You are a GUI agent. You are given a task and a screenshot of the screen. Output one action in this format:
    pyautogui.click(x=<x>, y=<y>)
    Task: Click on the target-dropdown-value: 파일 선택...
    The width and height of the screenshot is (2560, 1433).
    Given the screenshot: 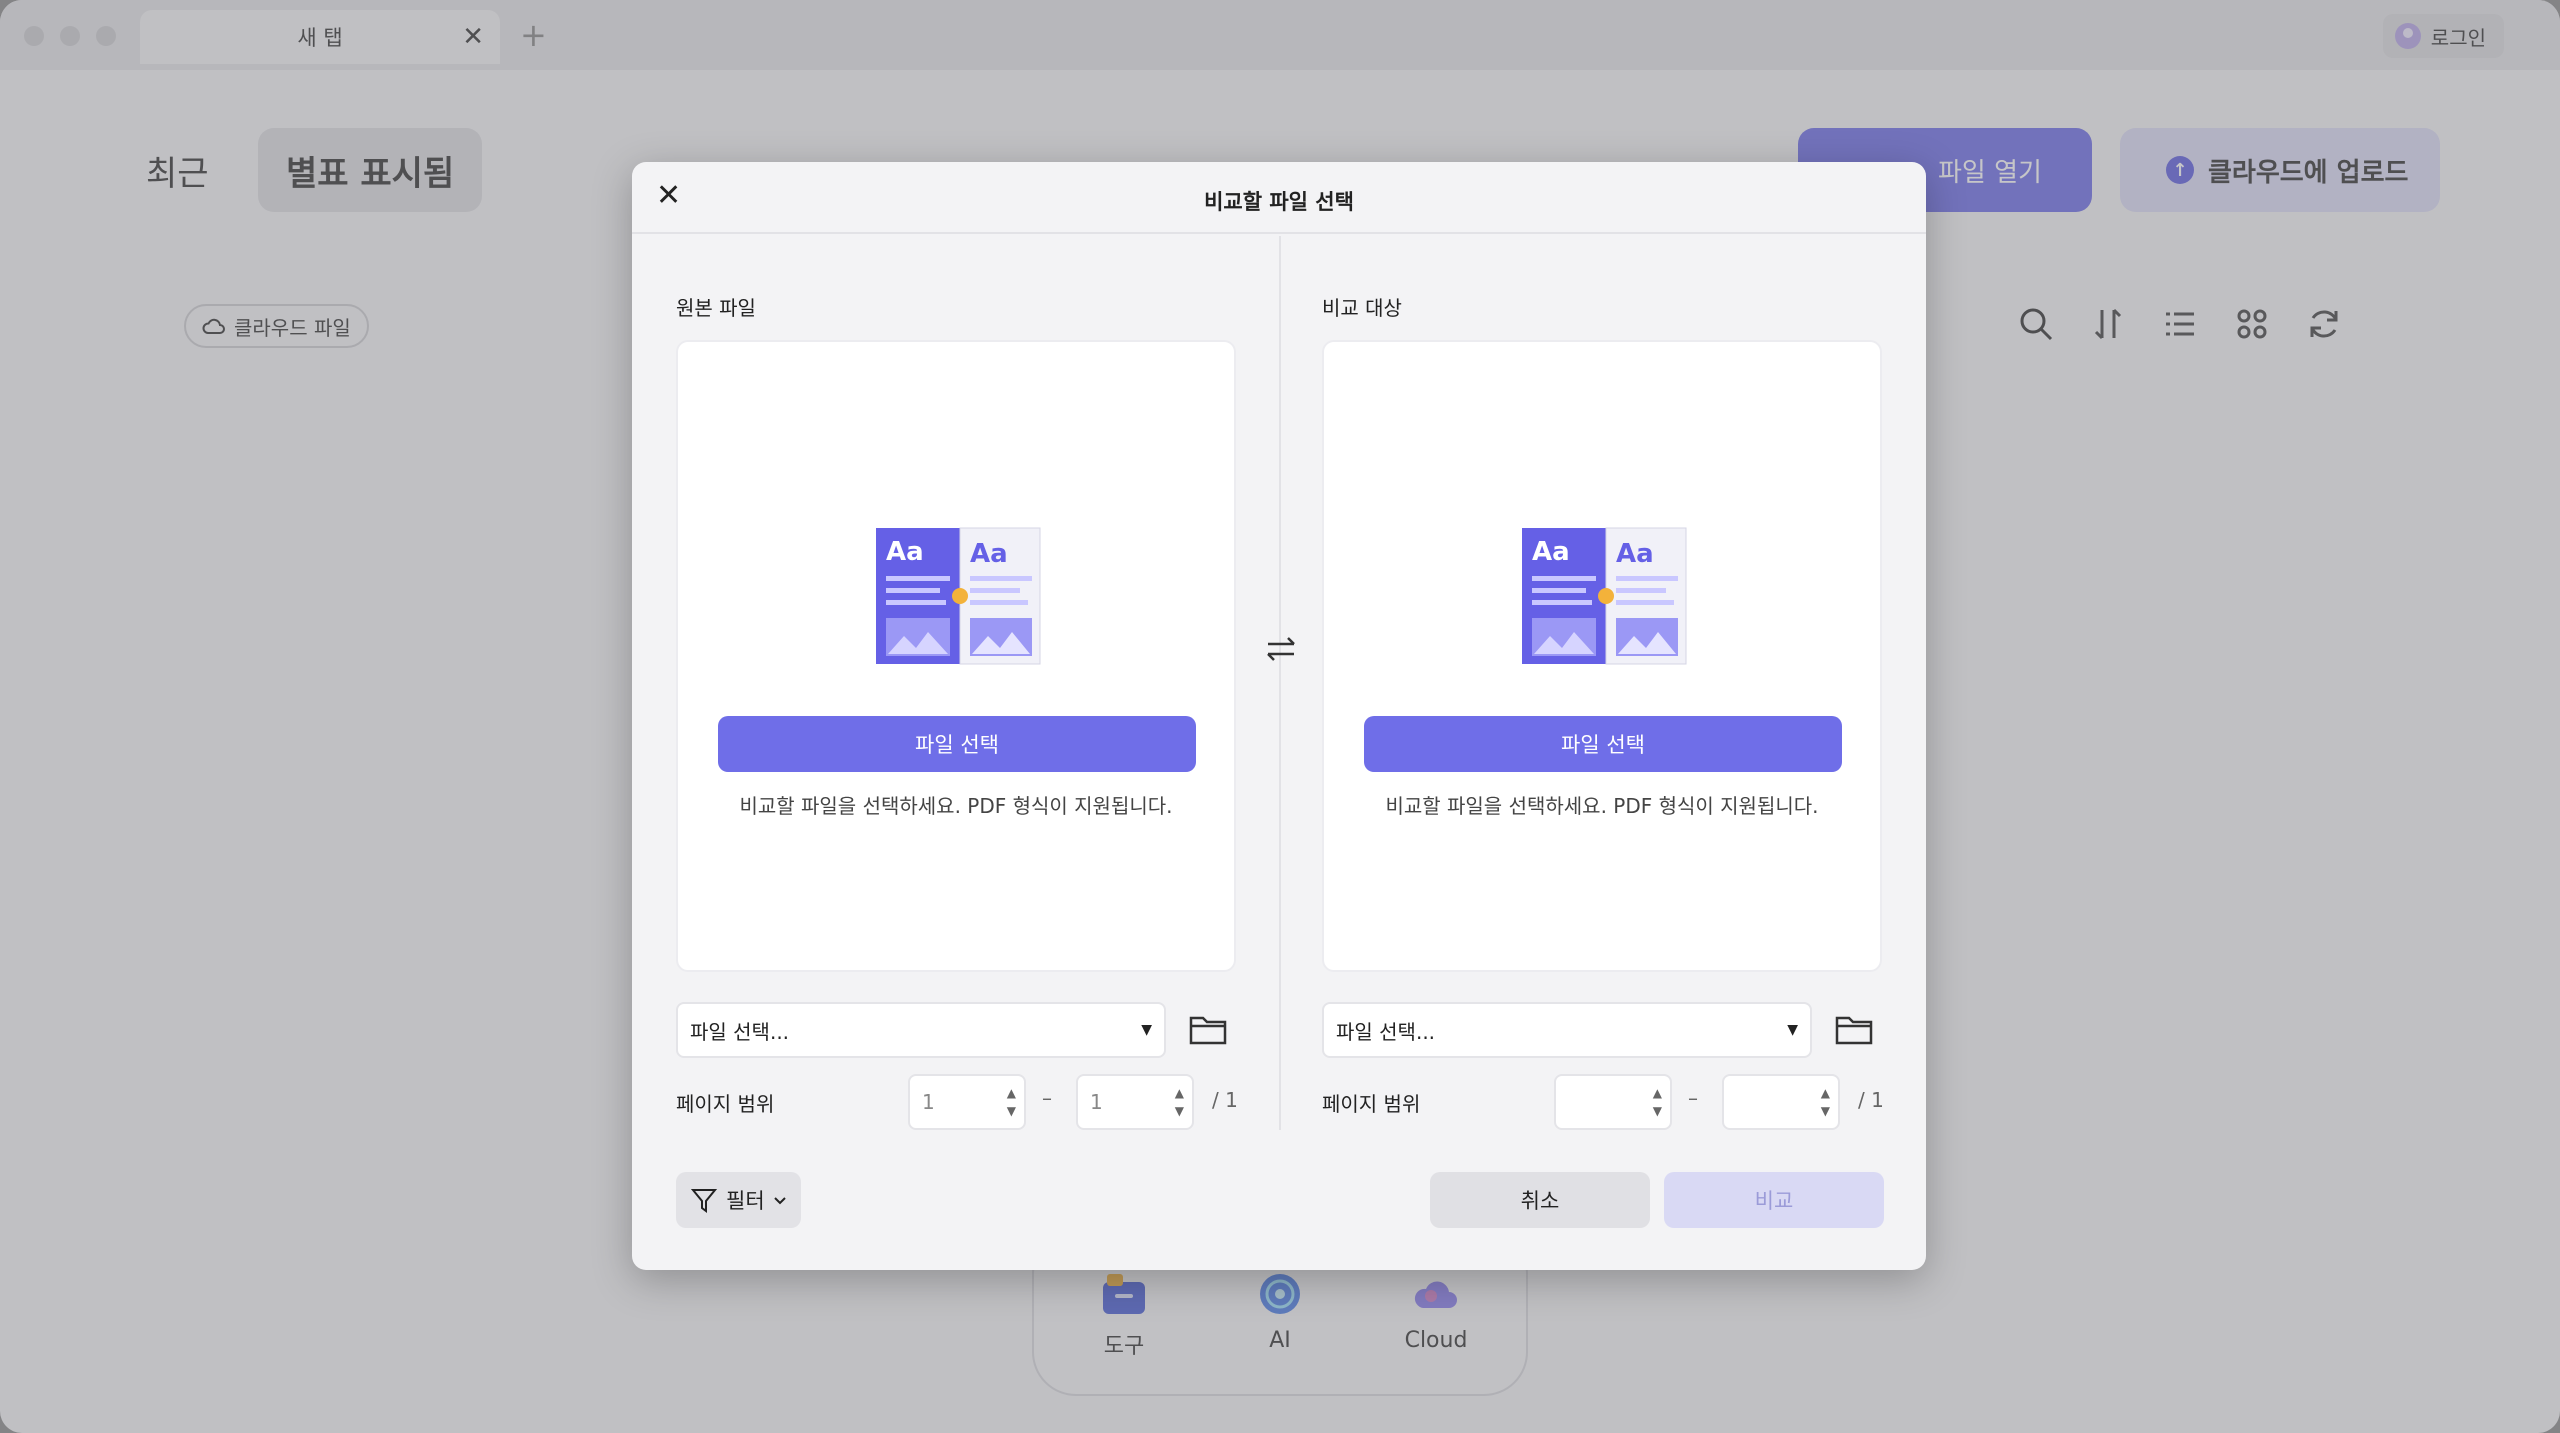 What is the action you would take?
    pyautogui.click(x=1386, y=1031)
    